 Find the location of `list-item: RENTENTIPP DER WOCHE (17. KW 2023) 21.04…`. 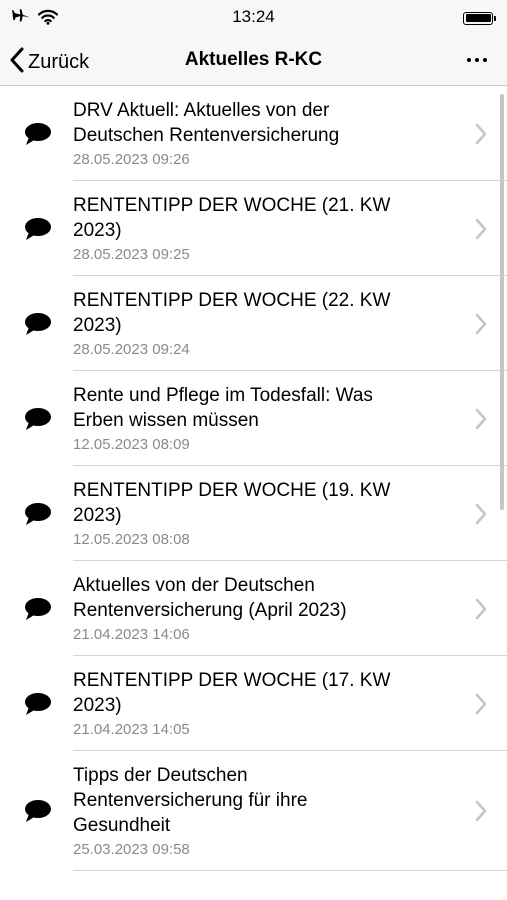

list-item: RENTENTIPP DER WOCHE (17. KW 2023) 21.04… is located at coordinates (253, 703).